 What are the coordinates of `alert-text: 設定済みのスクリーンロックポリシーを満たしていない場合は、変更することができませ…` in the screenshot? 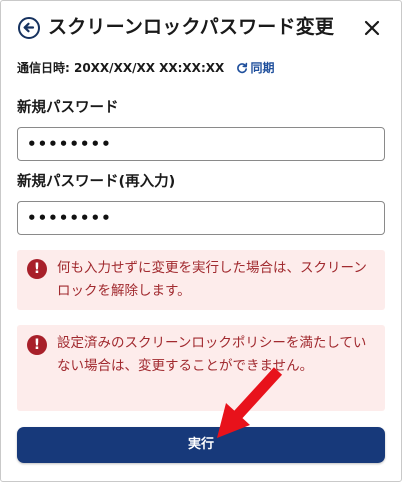 It's located at (212, 354).